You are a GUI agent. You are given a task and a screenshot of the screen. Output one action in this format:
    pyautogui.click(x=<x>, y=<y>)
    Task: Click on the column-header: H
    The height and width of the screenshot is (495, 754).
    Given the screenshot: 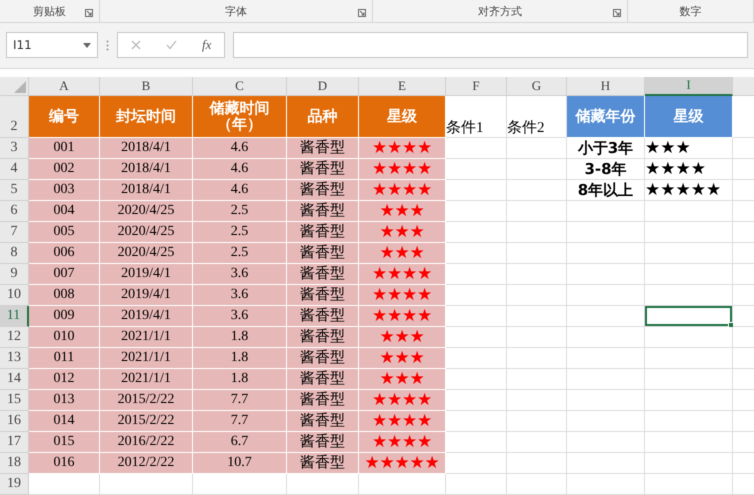 What is the action you would take?
    pyautogui.click(x=606, y=86)
    